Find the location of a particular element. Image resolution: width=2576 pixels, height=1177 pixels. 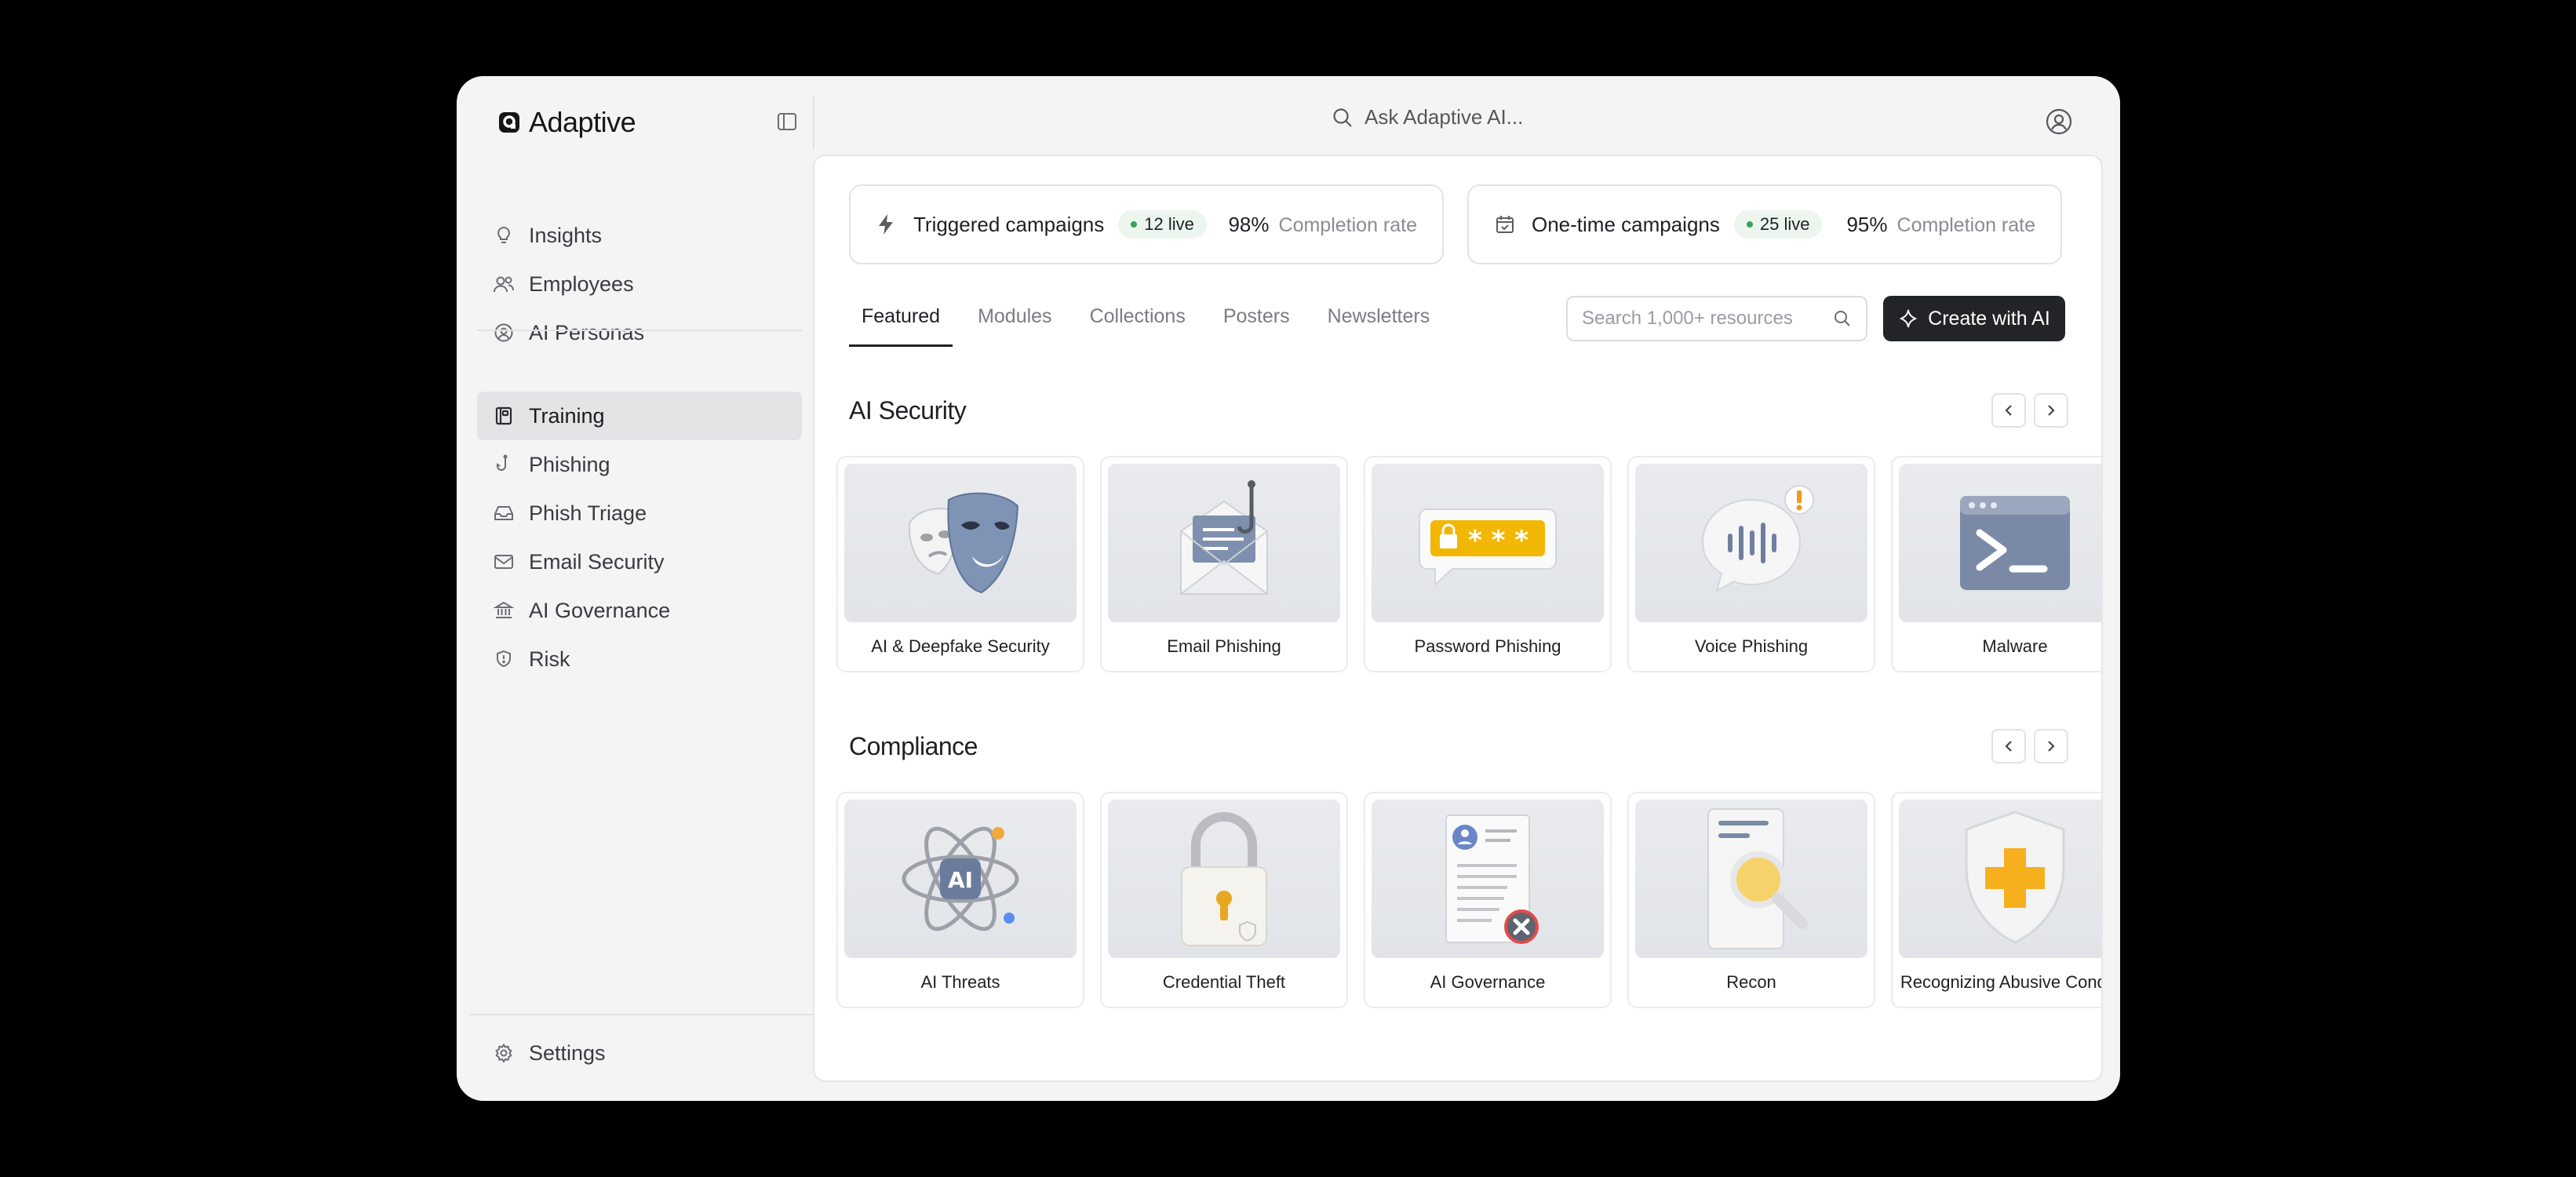

tab-posters: Posters is located at coordinates (1263, 324).